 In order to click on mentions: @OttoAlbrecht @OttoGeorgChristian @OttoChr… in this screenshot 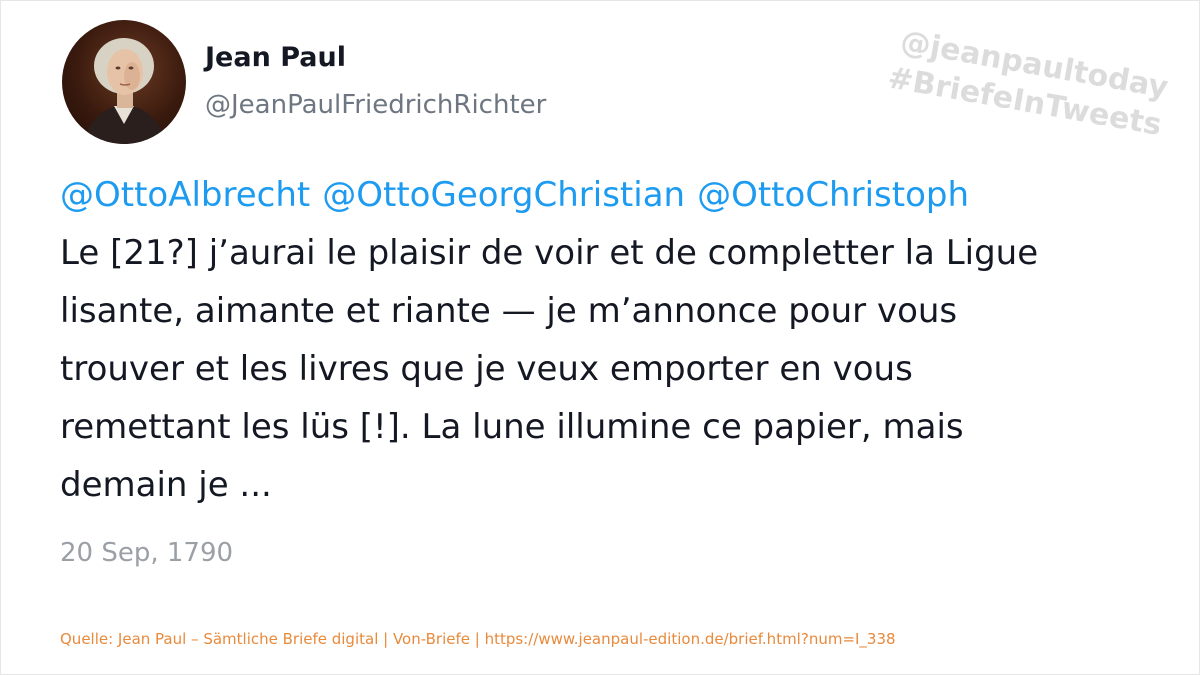, I will do `click(615, 195)`.